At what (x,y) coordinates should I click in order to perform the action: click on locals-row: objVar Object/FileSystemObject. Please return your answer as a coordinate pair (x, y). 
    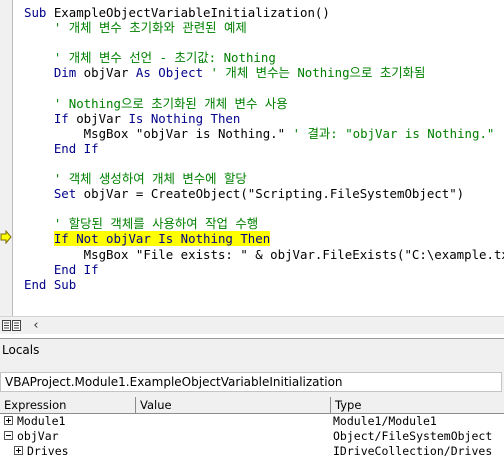
    Looking at the image, I should click on (252, 436).